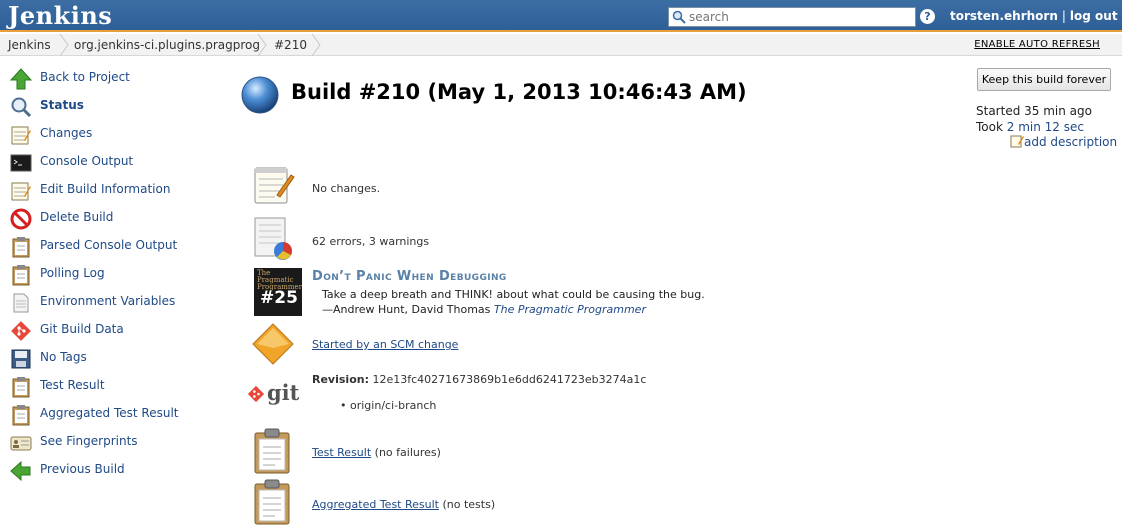  I want to click on page-header: Jenkins ? torsten.ehrhorn| log out, so click(561, 16).